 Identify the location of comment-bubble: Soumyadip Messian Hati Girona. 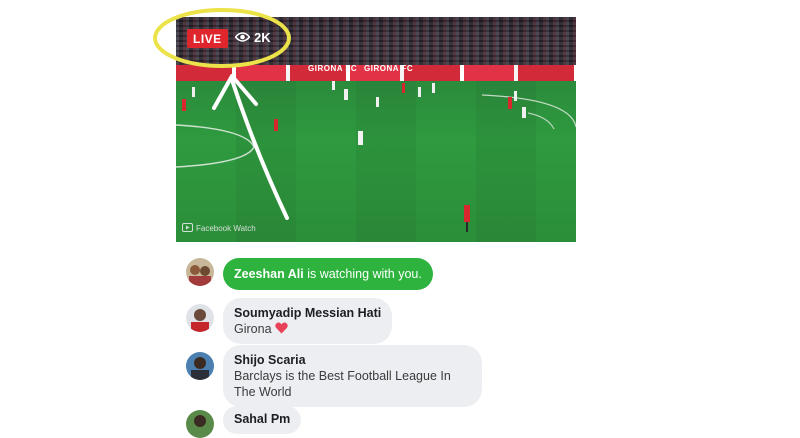
(308, 321).